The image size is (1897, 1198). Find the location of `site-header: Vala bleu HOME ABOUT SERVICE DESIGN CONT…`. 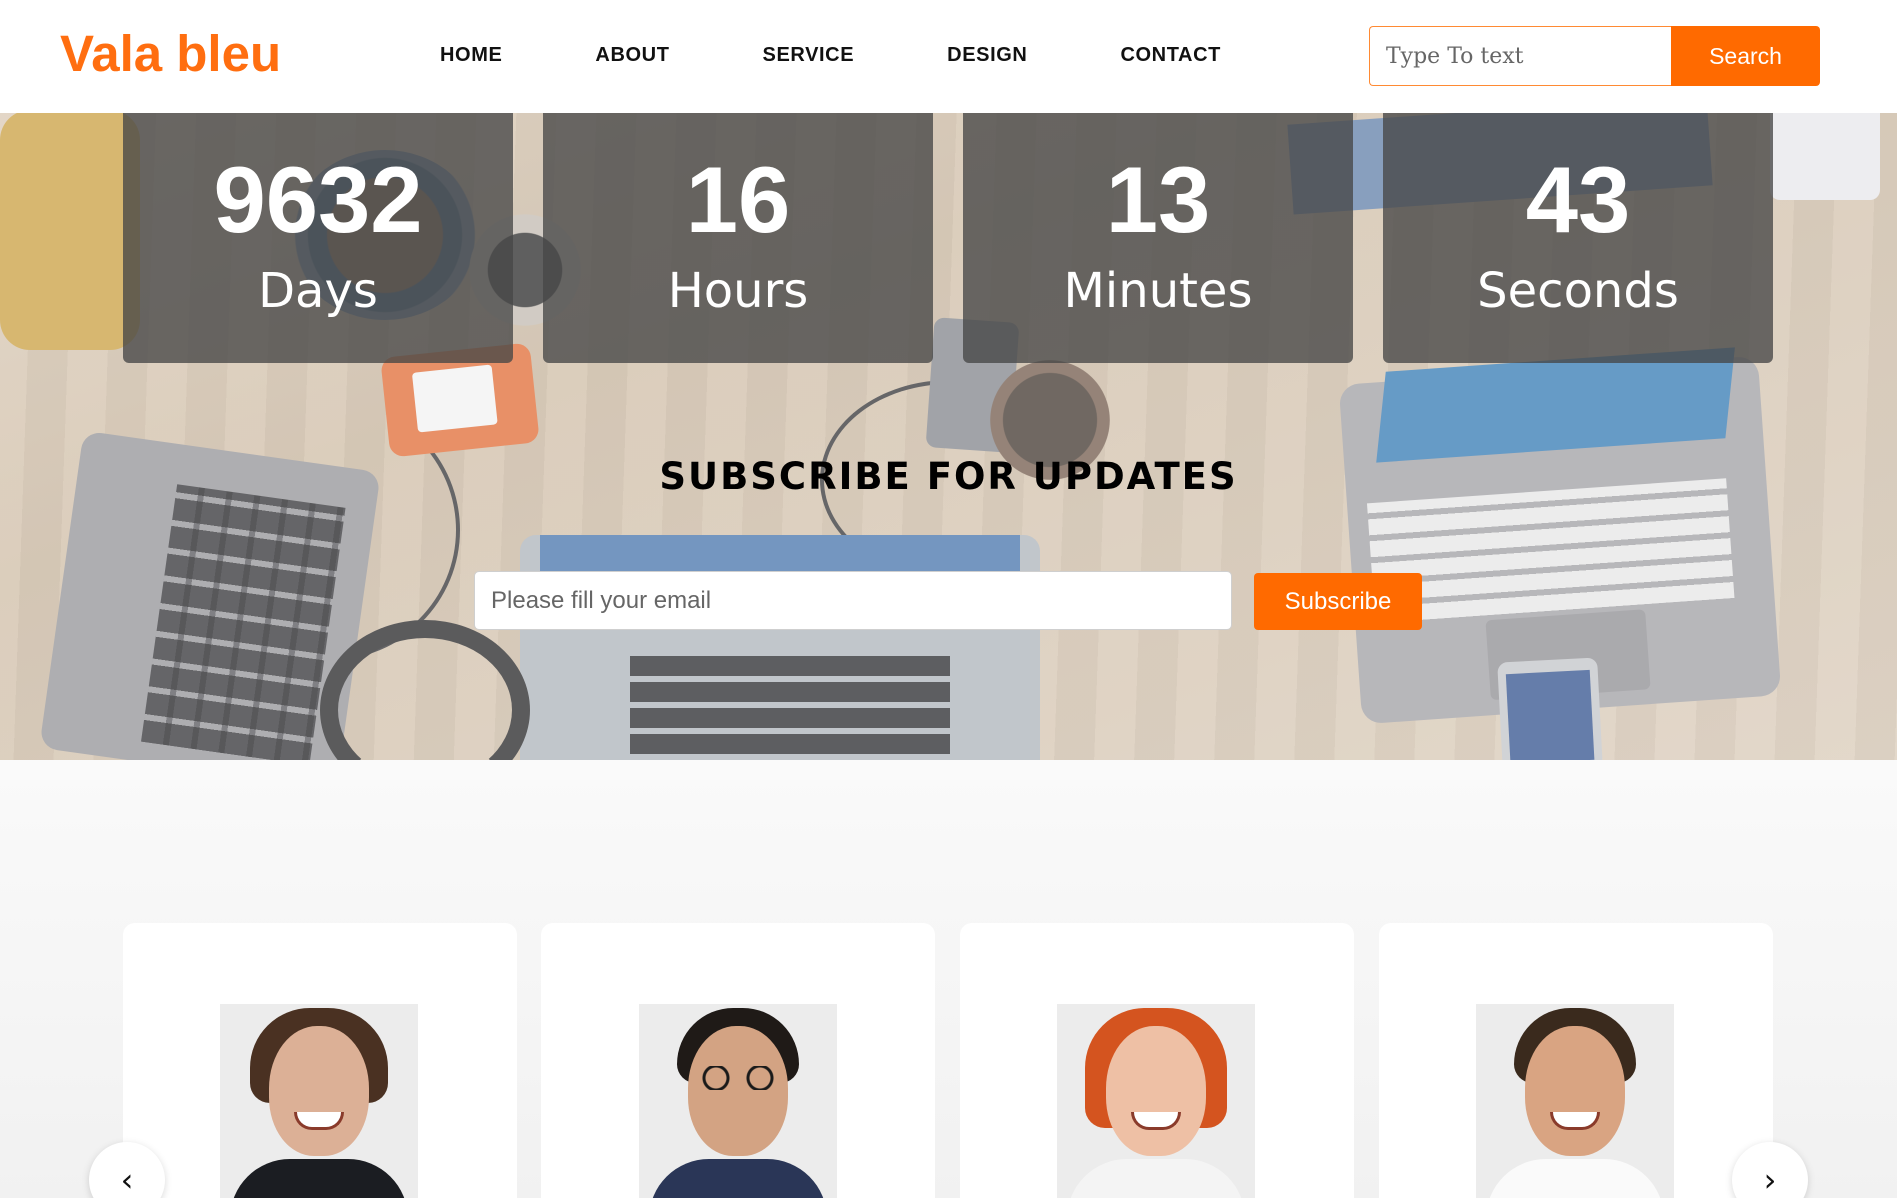

site-header: Vala bleu HOME ABOUT SERVICE DESIGN CONT… is located at coordinates (948, 56).